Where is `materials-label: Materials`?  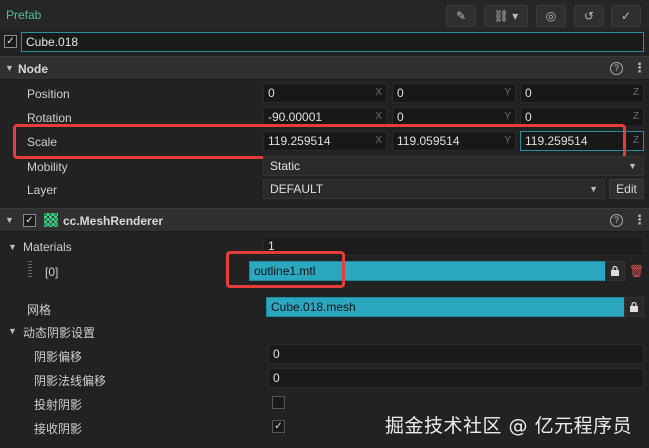 materials-label: Materials is located at coordinates (47, 247).